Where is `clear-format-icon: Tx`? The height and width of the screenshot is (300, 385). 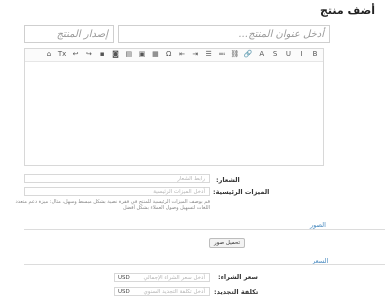 clear-format-icon: Tx is located at coordinates (62, 54).